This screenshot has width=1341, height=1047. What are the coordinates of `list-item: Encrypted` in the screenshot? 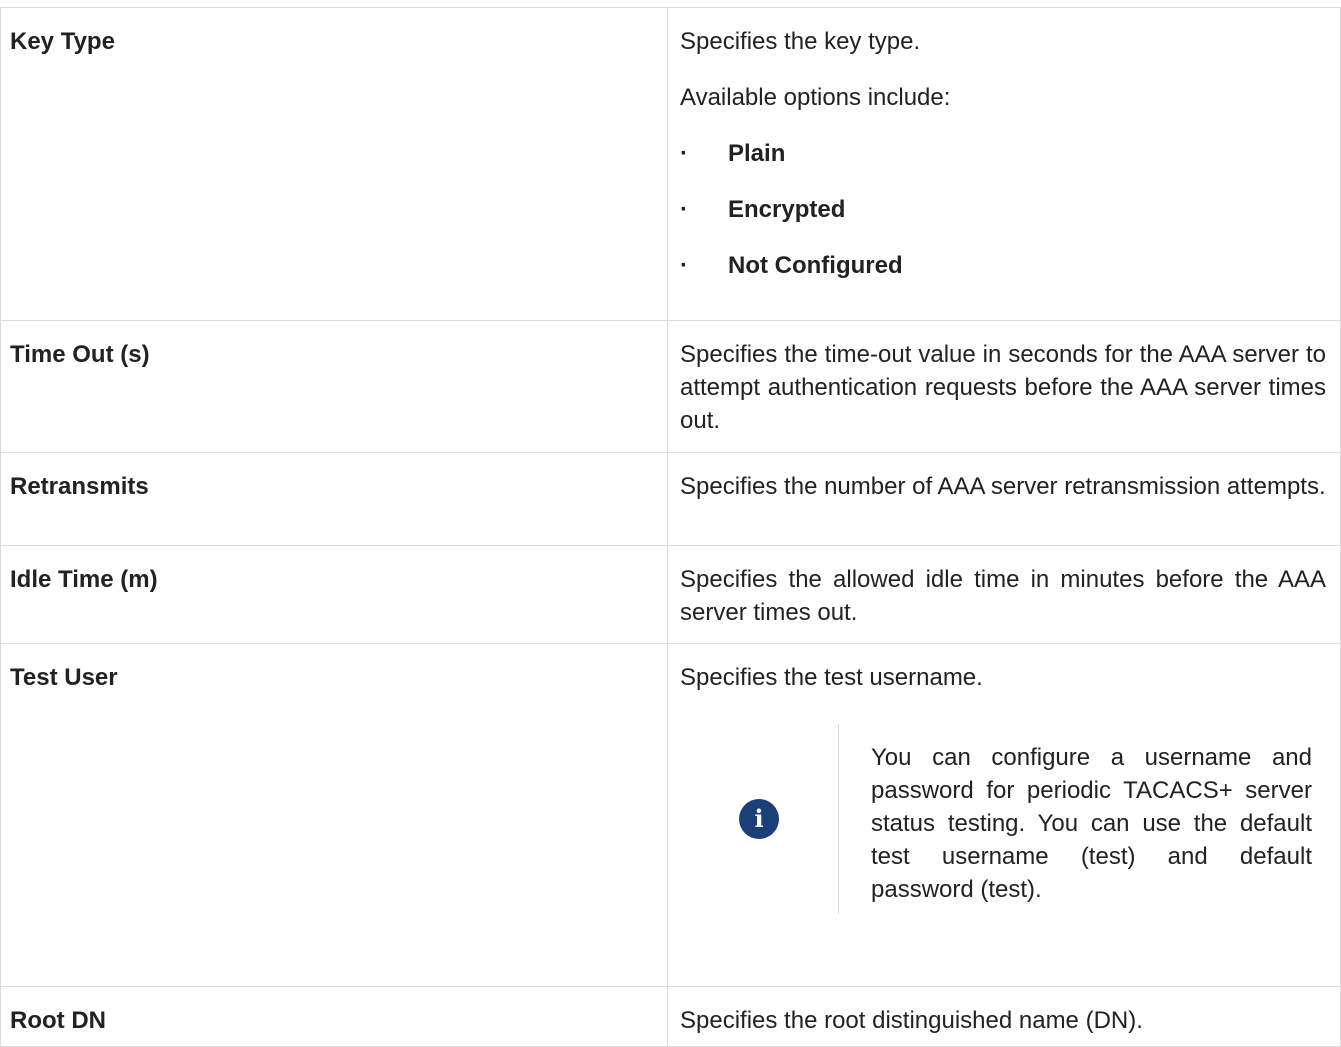 It's located at (1003, 209).